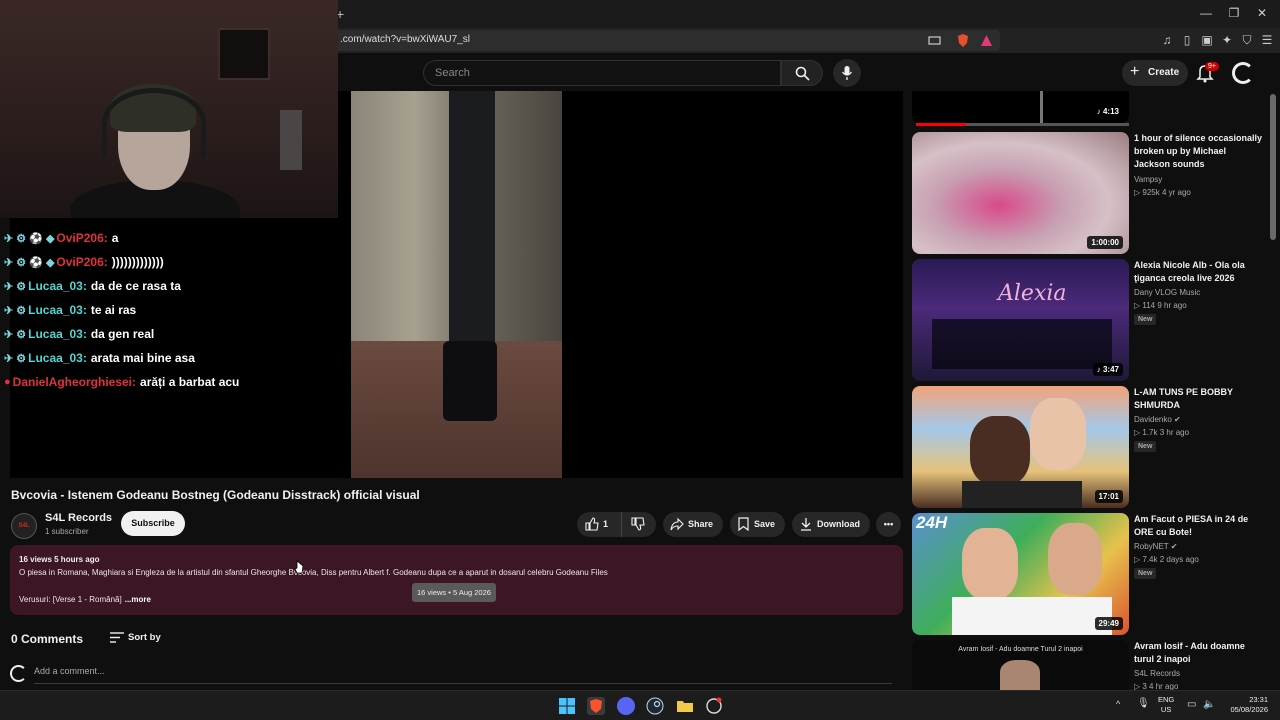  What do you see at coordinates (838, 524) in the screenshot?
I see `download-label: Download` at bounding box center [838, 524].